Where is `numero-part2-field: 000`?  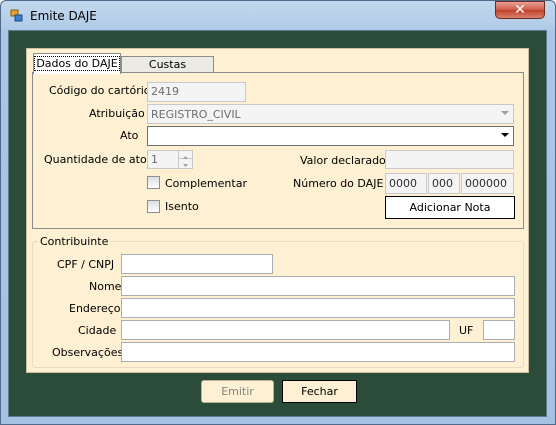 numero-part2-field: 000 is located at coordinates (444, 183).